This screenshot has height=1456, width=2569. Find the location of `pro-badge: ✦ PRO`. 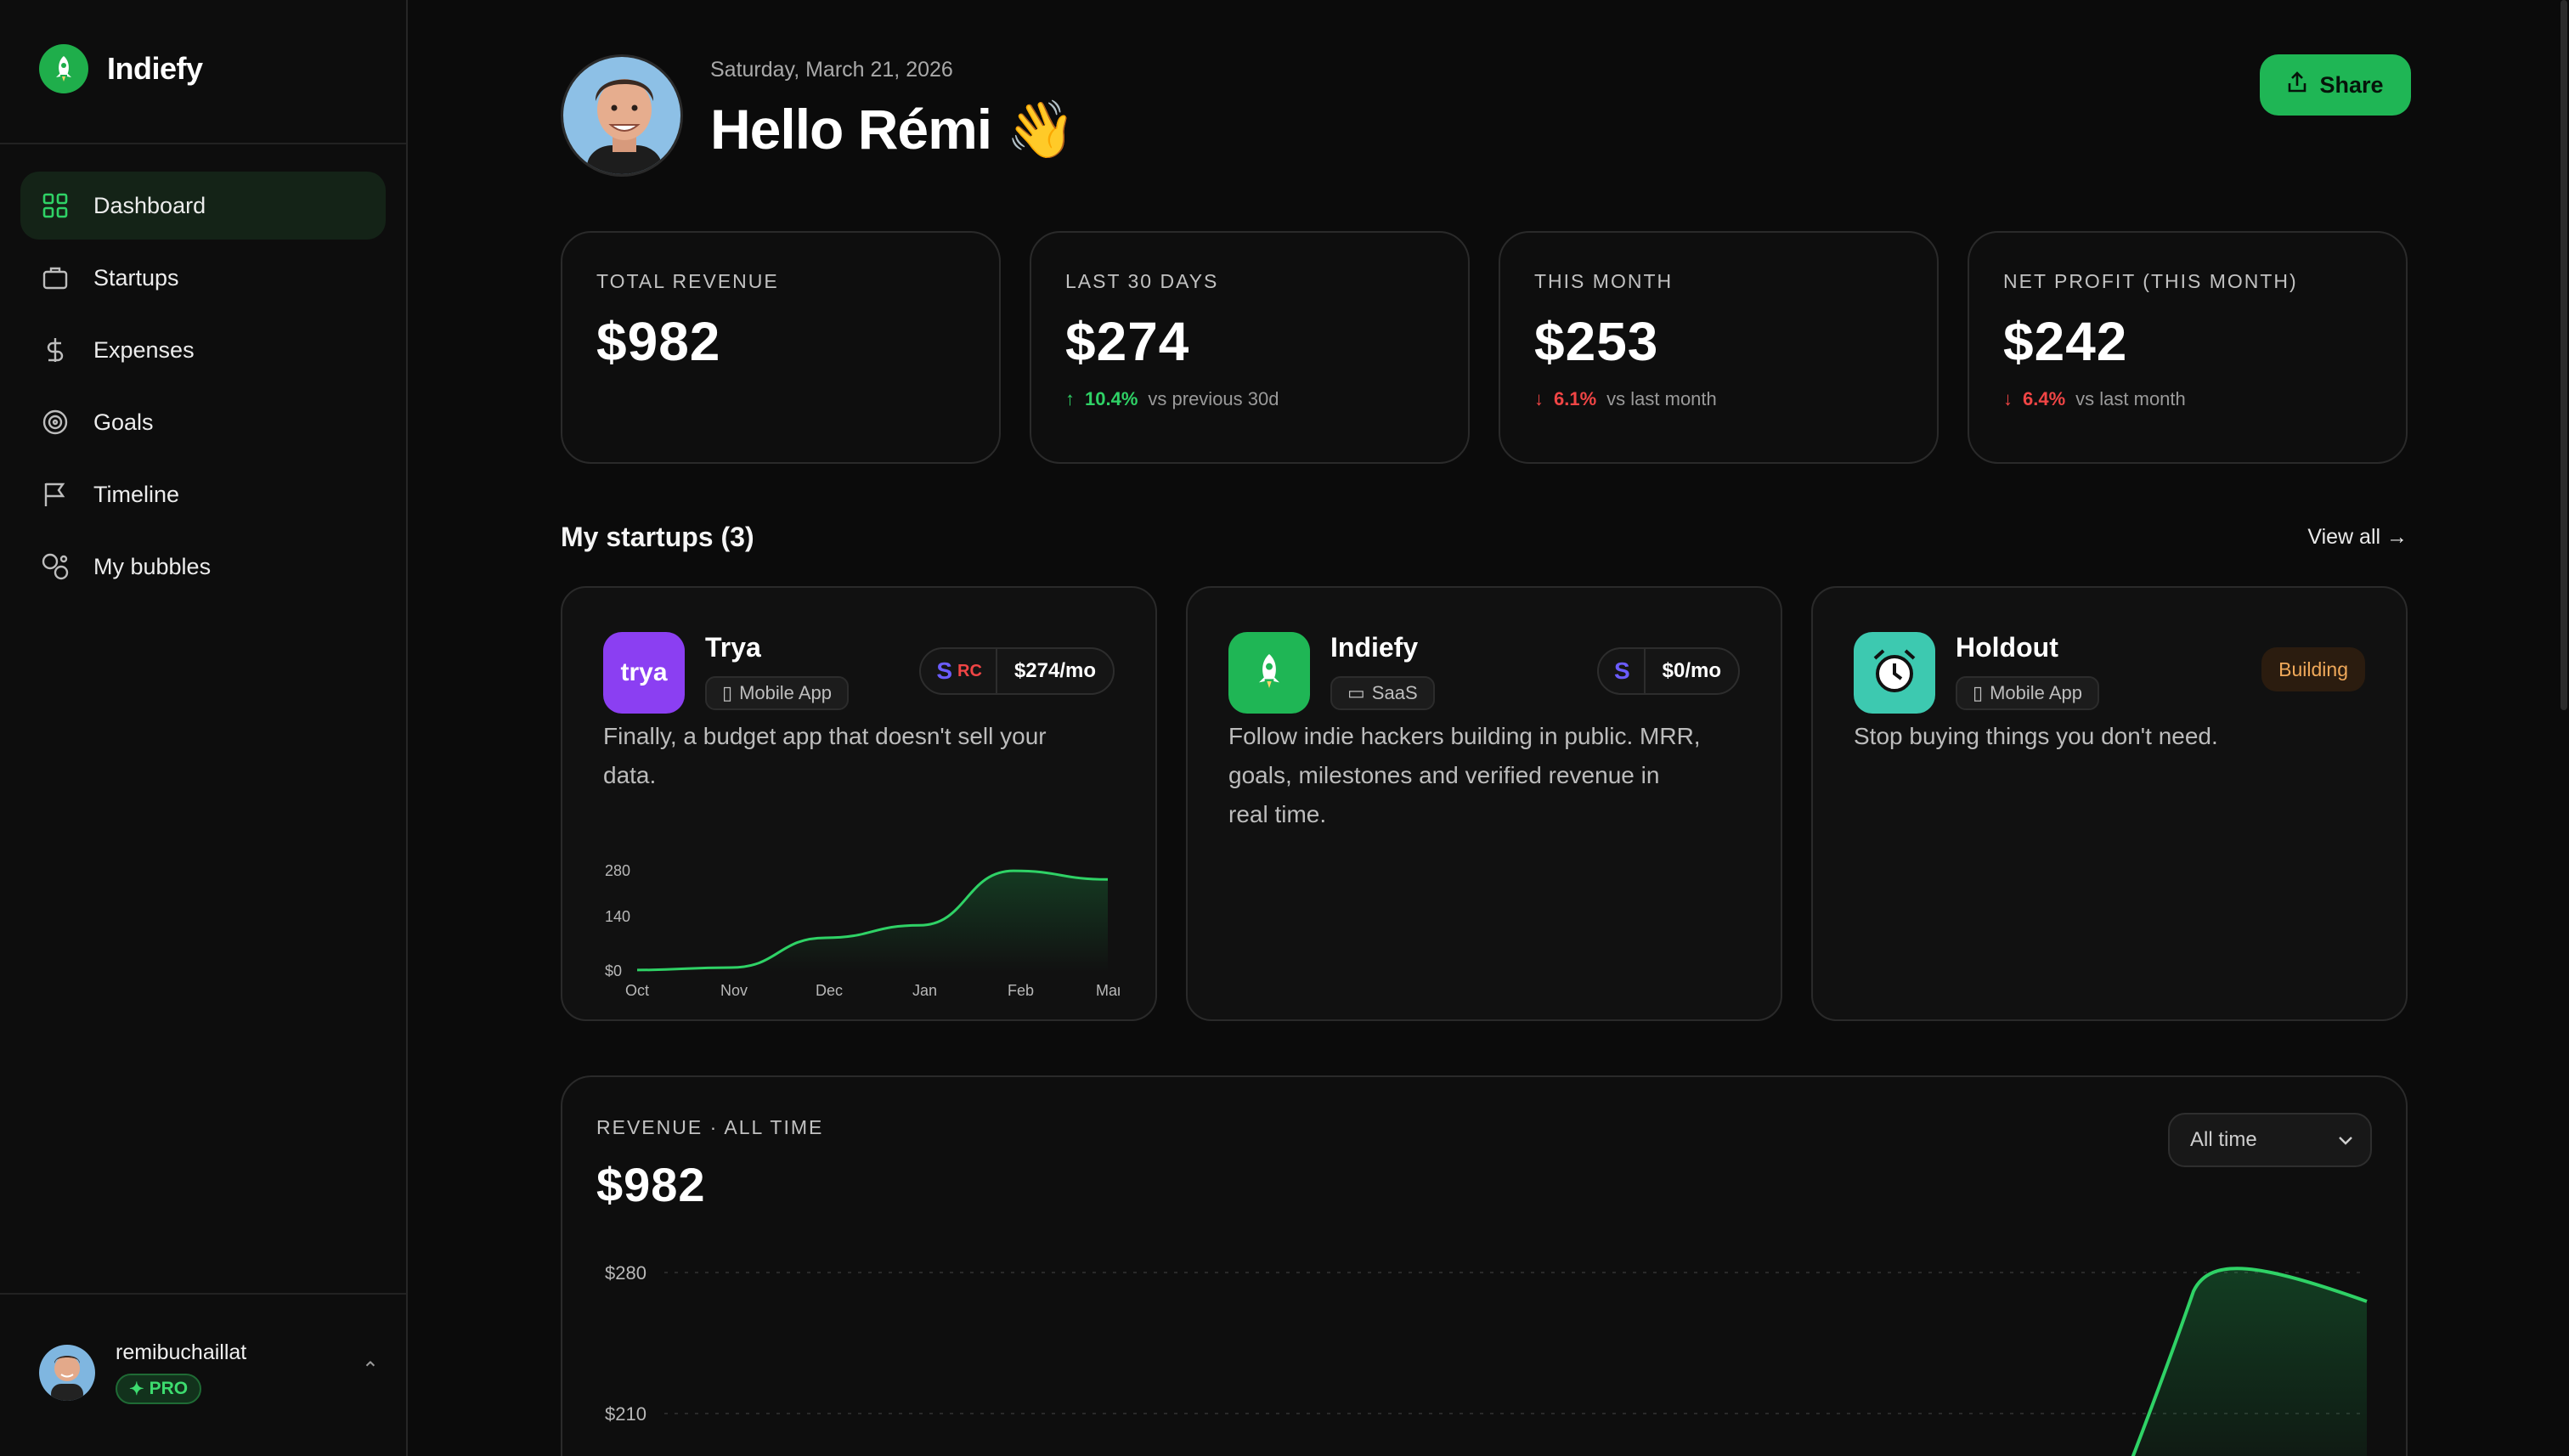

pro-badge: ✦ PRO is located at coordinates (159, 1389).